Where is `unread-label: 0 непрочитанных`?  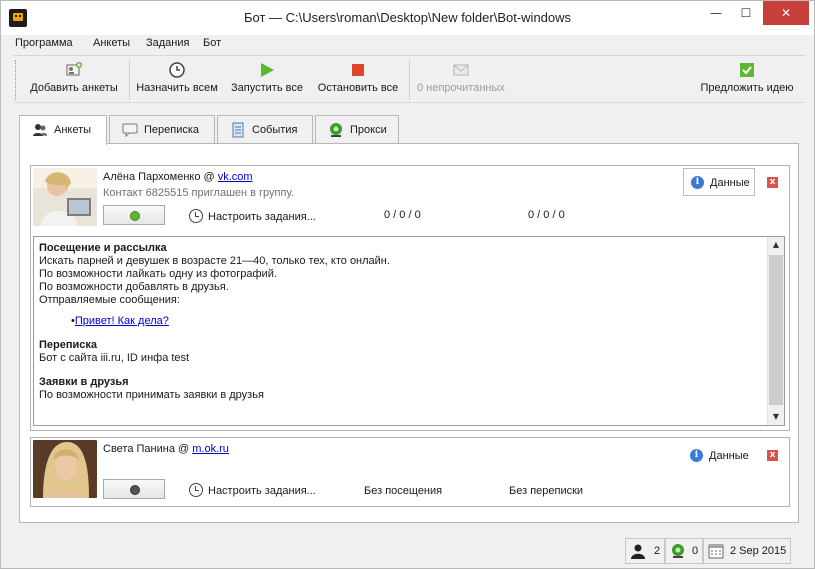
unread-label: 0 непрочитанных is located at coordinates (461, 88).